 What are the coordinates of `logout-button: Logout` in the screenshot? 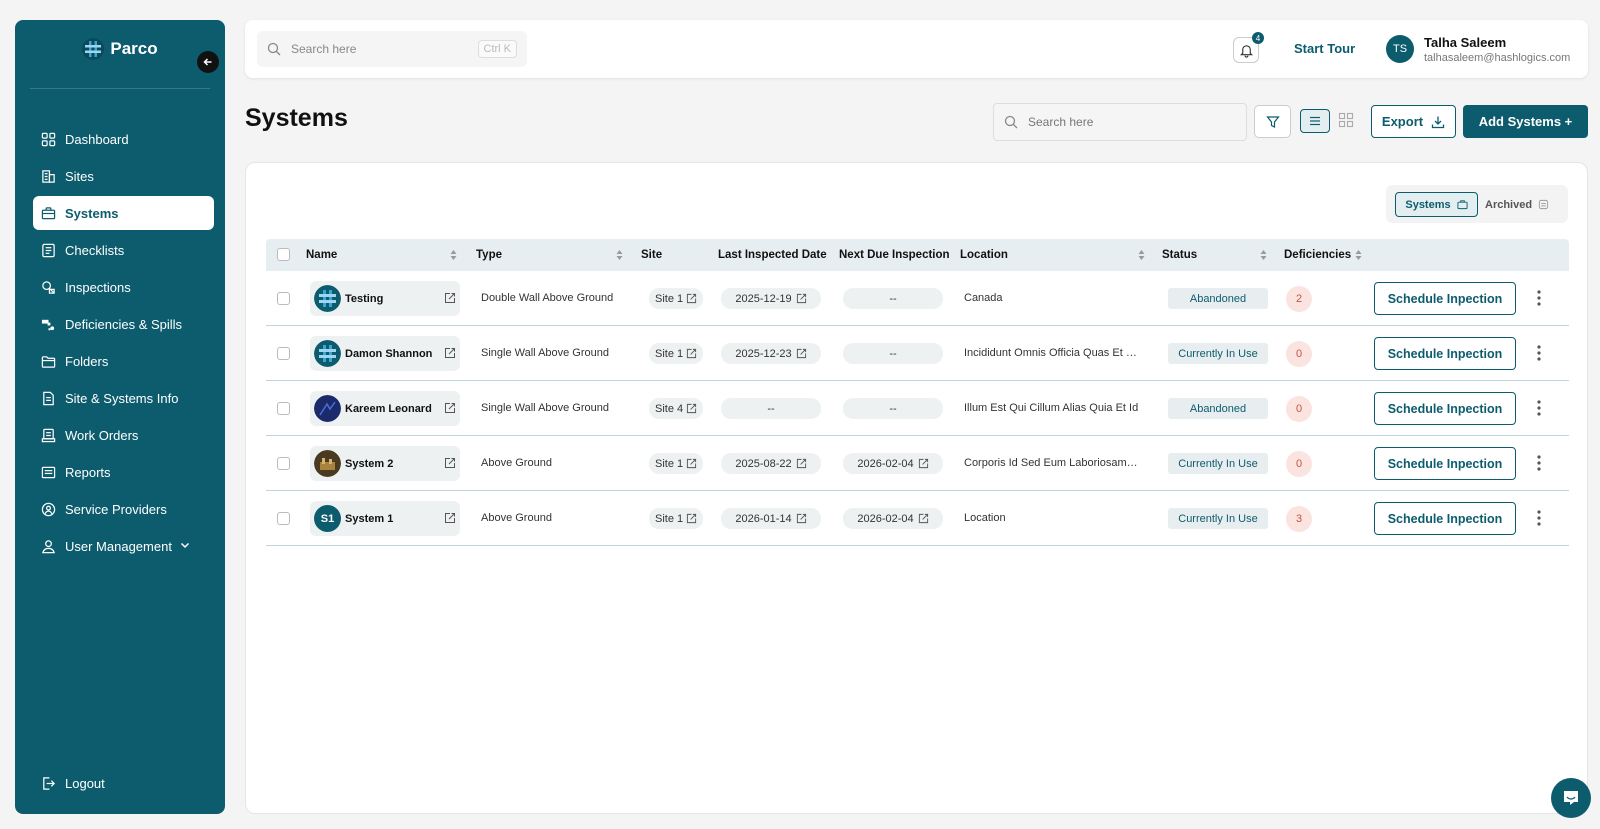 It's located at (73, 783).